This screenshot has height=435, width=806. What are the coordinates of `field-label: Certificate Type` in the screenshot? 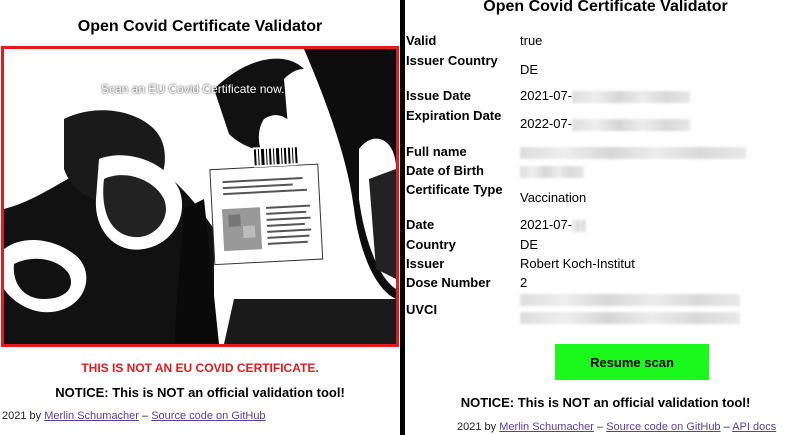 It's located at (454, 189).